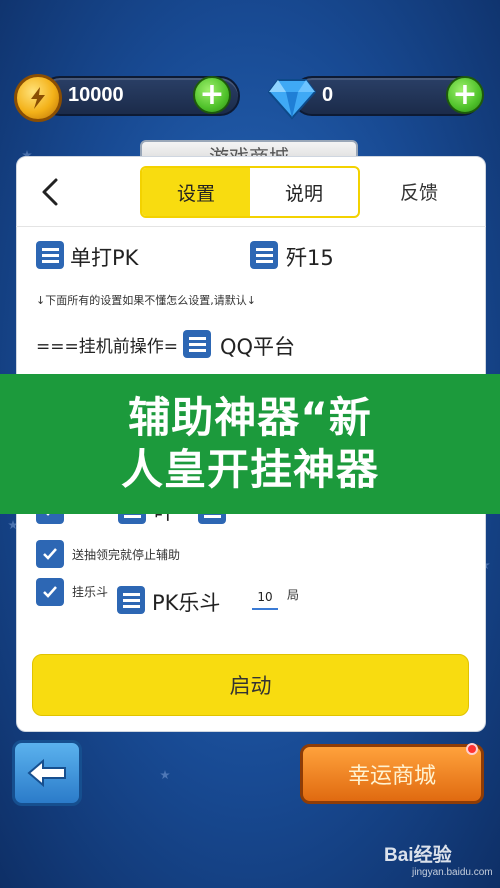  Describe the element at coordinates (196, 192) in the screenshot. I see `tab-settings: 设置` at that location.